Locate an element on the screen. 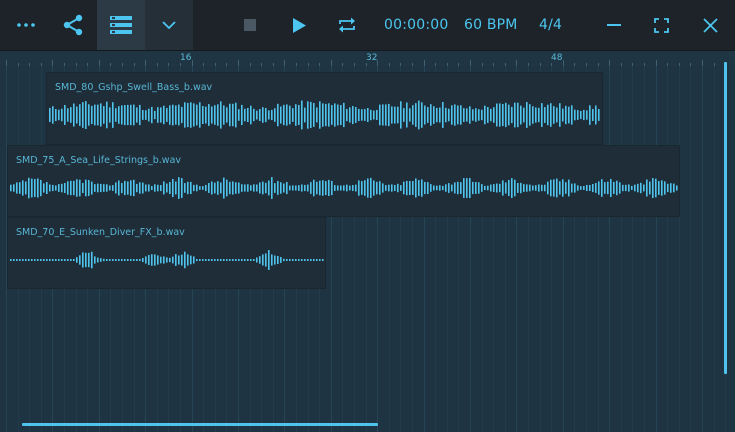 The width and height of the screenshot is (735, 432). minimize-button is located at coordinates (614, 25).